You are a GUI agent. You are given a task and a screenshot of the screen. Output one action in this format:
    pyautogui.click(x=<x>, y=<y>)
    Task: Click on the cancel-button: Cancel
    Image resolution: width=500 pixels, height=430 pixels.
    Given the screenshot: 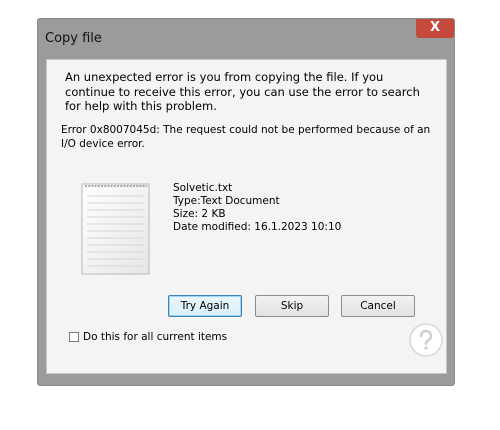 What is the action you would take?
    pyautogui.click(x=378, y=306)
    